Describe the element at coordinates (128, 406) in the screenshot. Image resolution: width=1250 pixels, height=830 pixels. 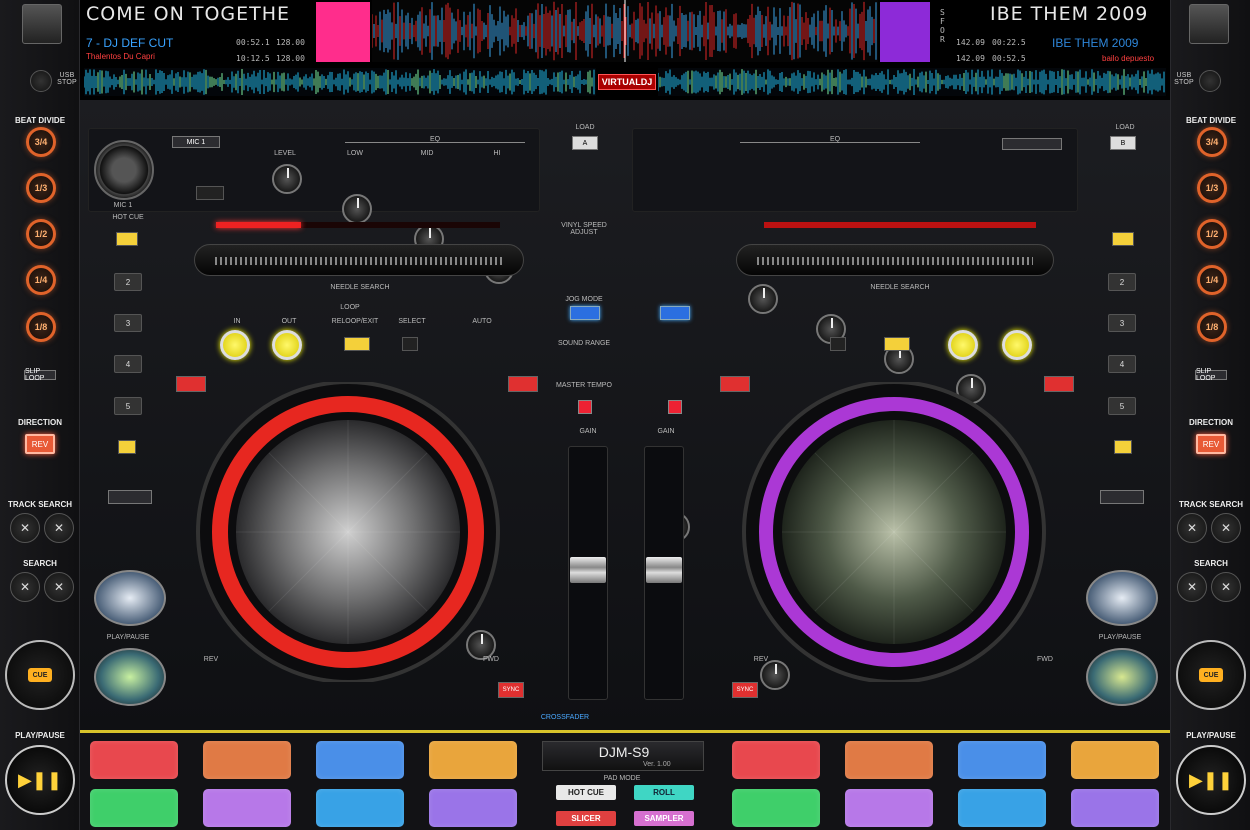
I see `hot-cue-5-left: 5` at that location.